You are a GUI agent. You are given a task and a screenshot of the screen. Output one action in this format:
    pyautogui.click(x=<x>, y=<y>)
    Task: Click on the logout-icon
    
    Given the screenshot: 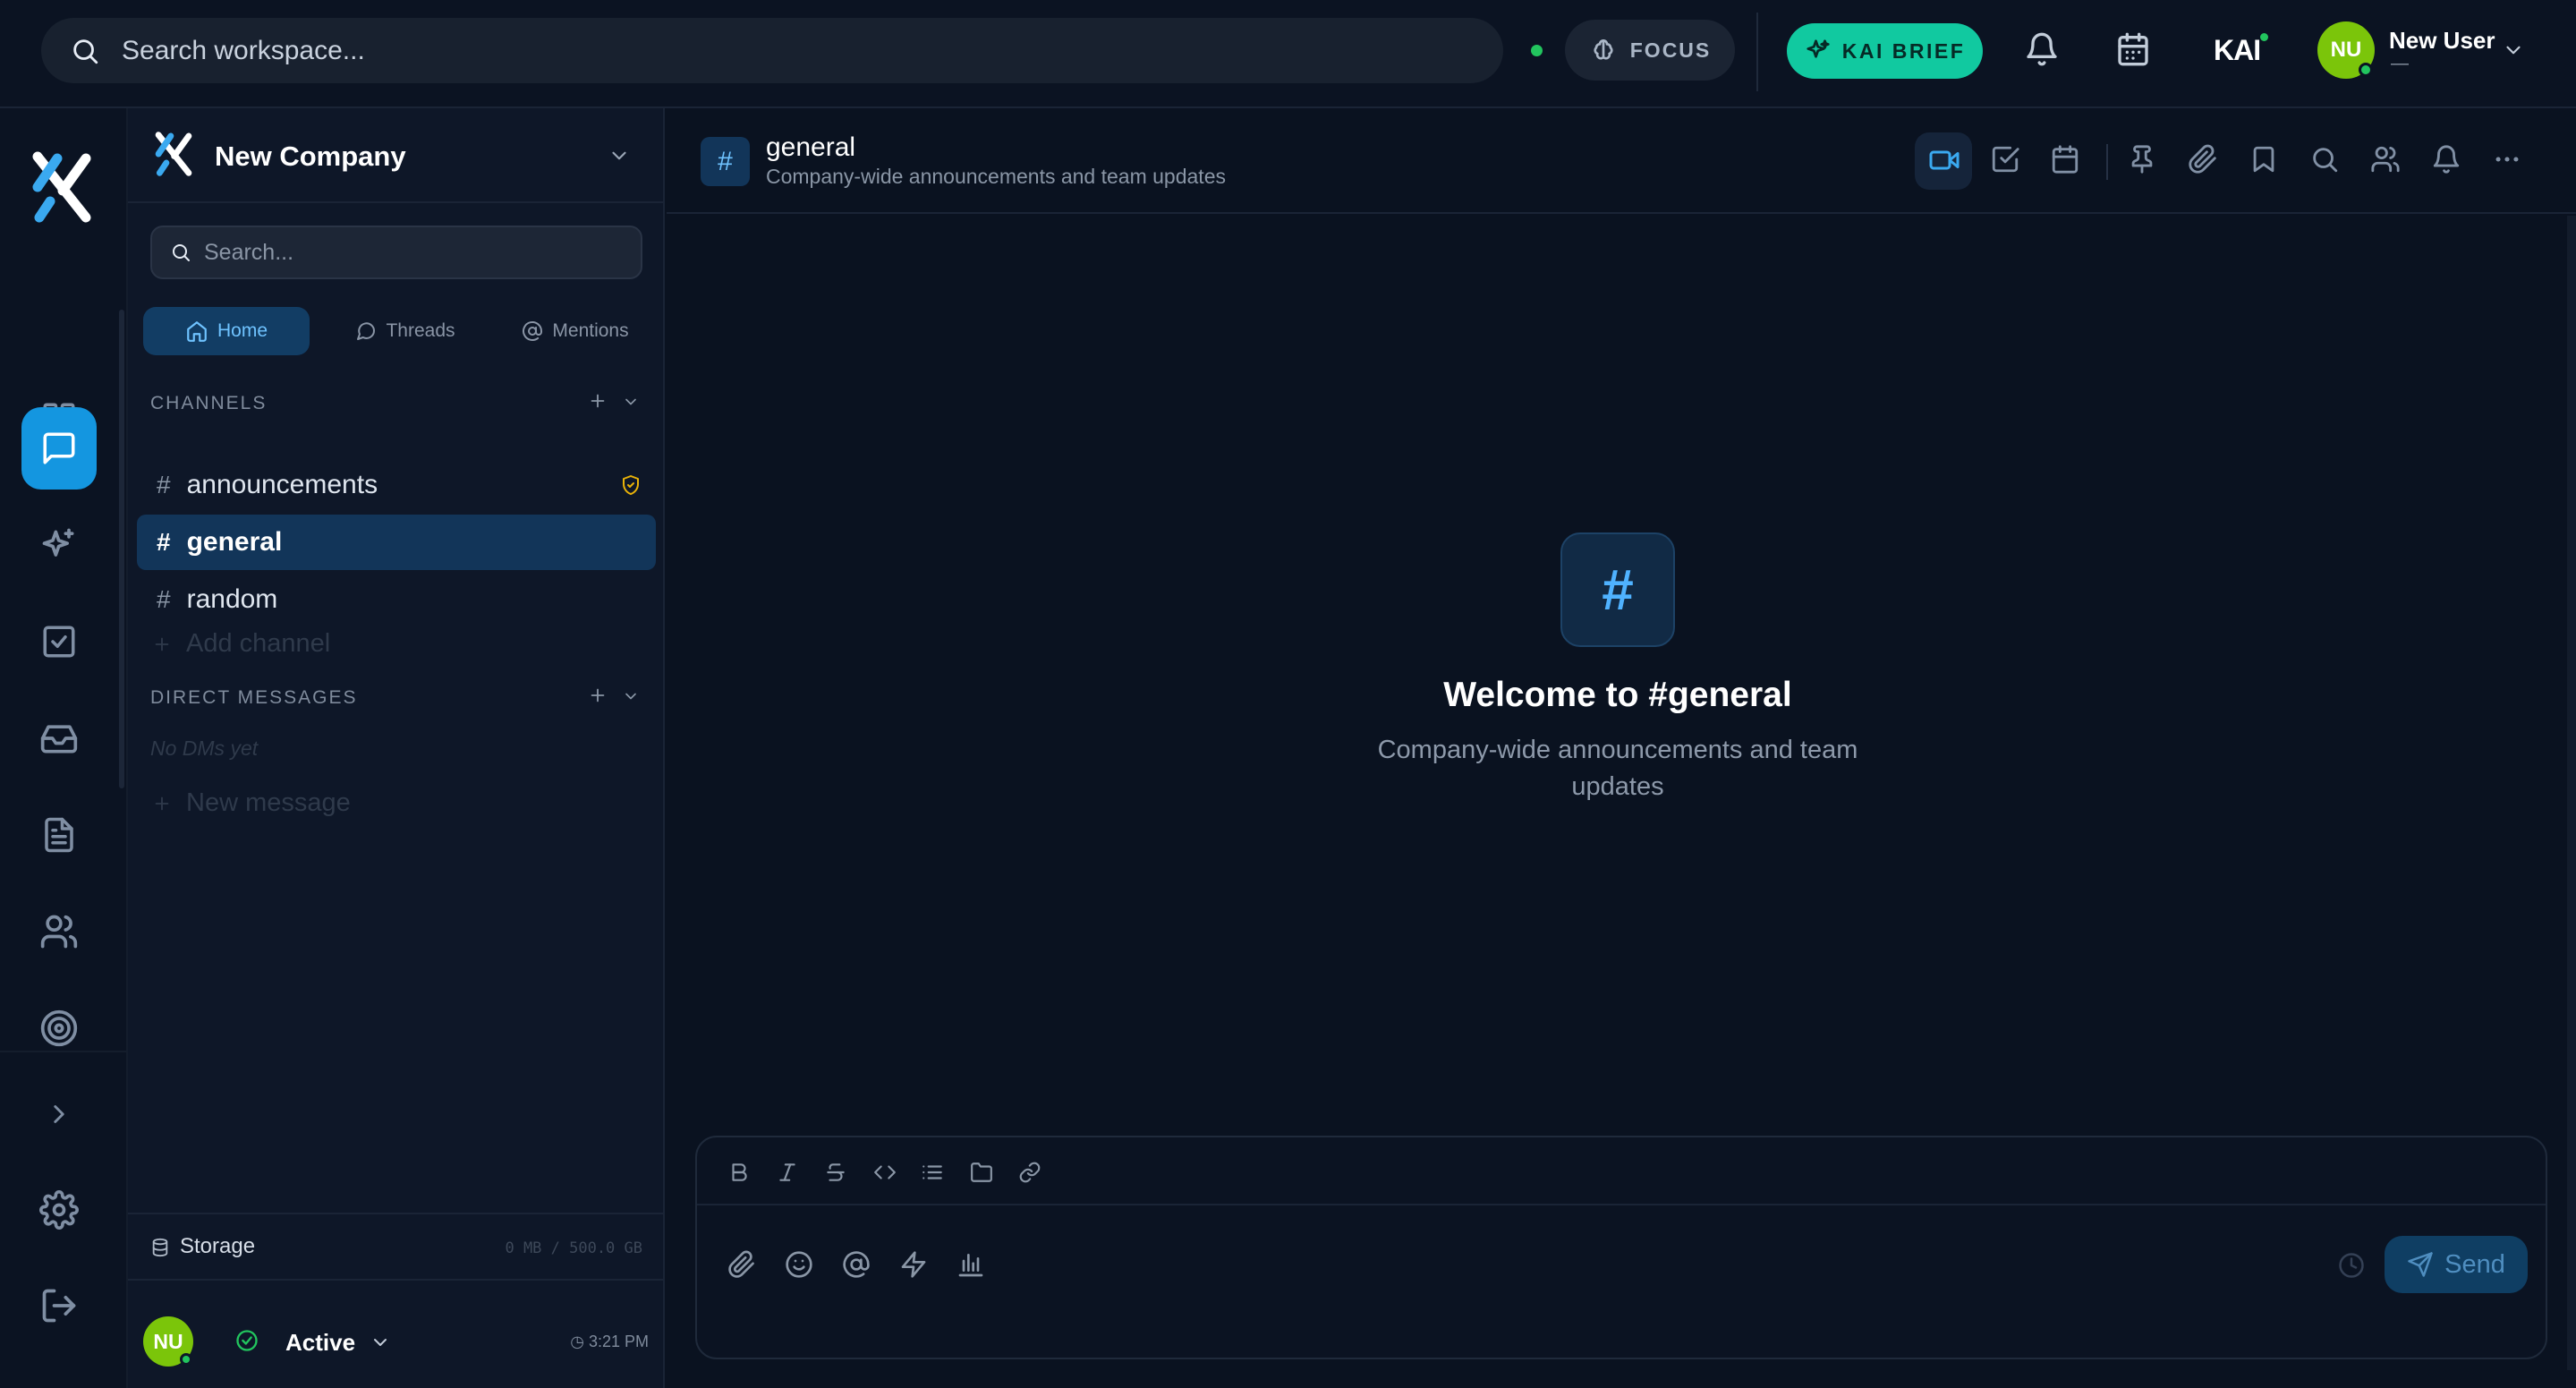 What is the action you would take?
    pyautogui.click(x=59, y=1305)
    